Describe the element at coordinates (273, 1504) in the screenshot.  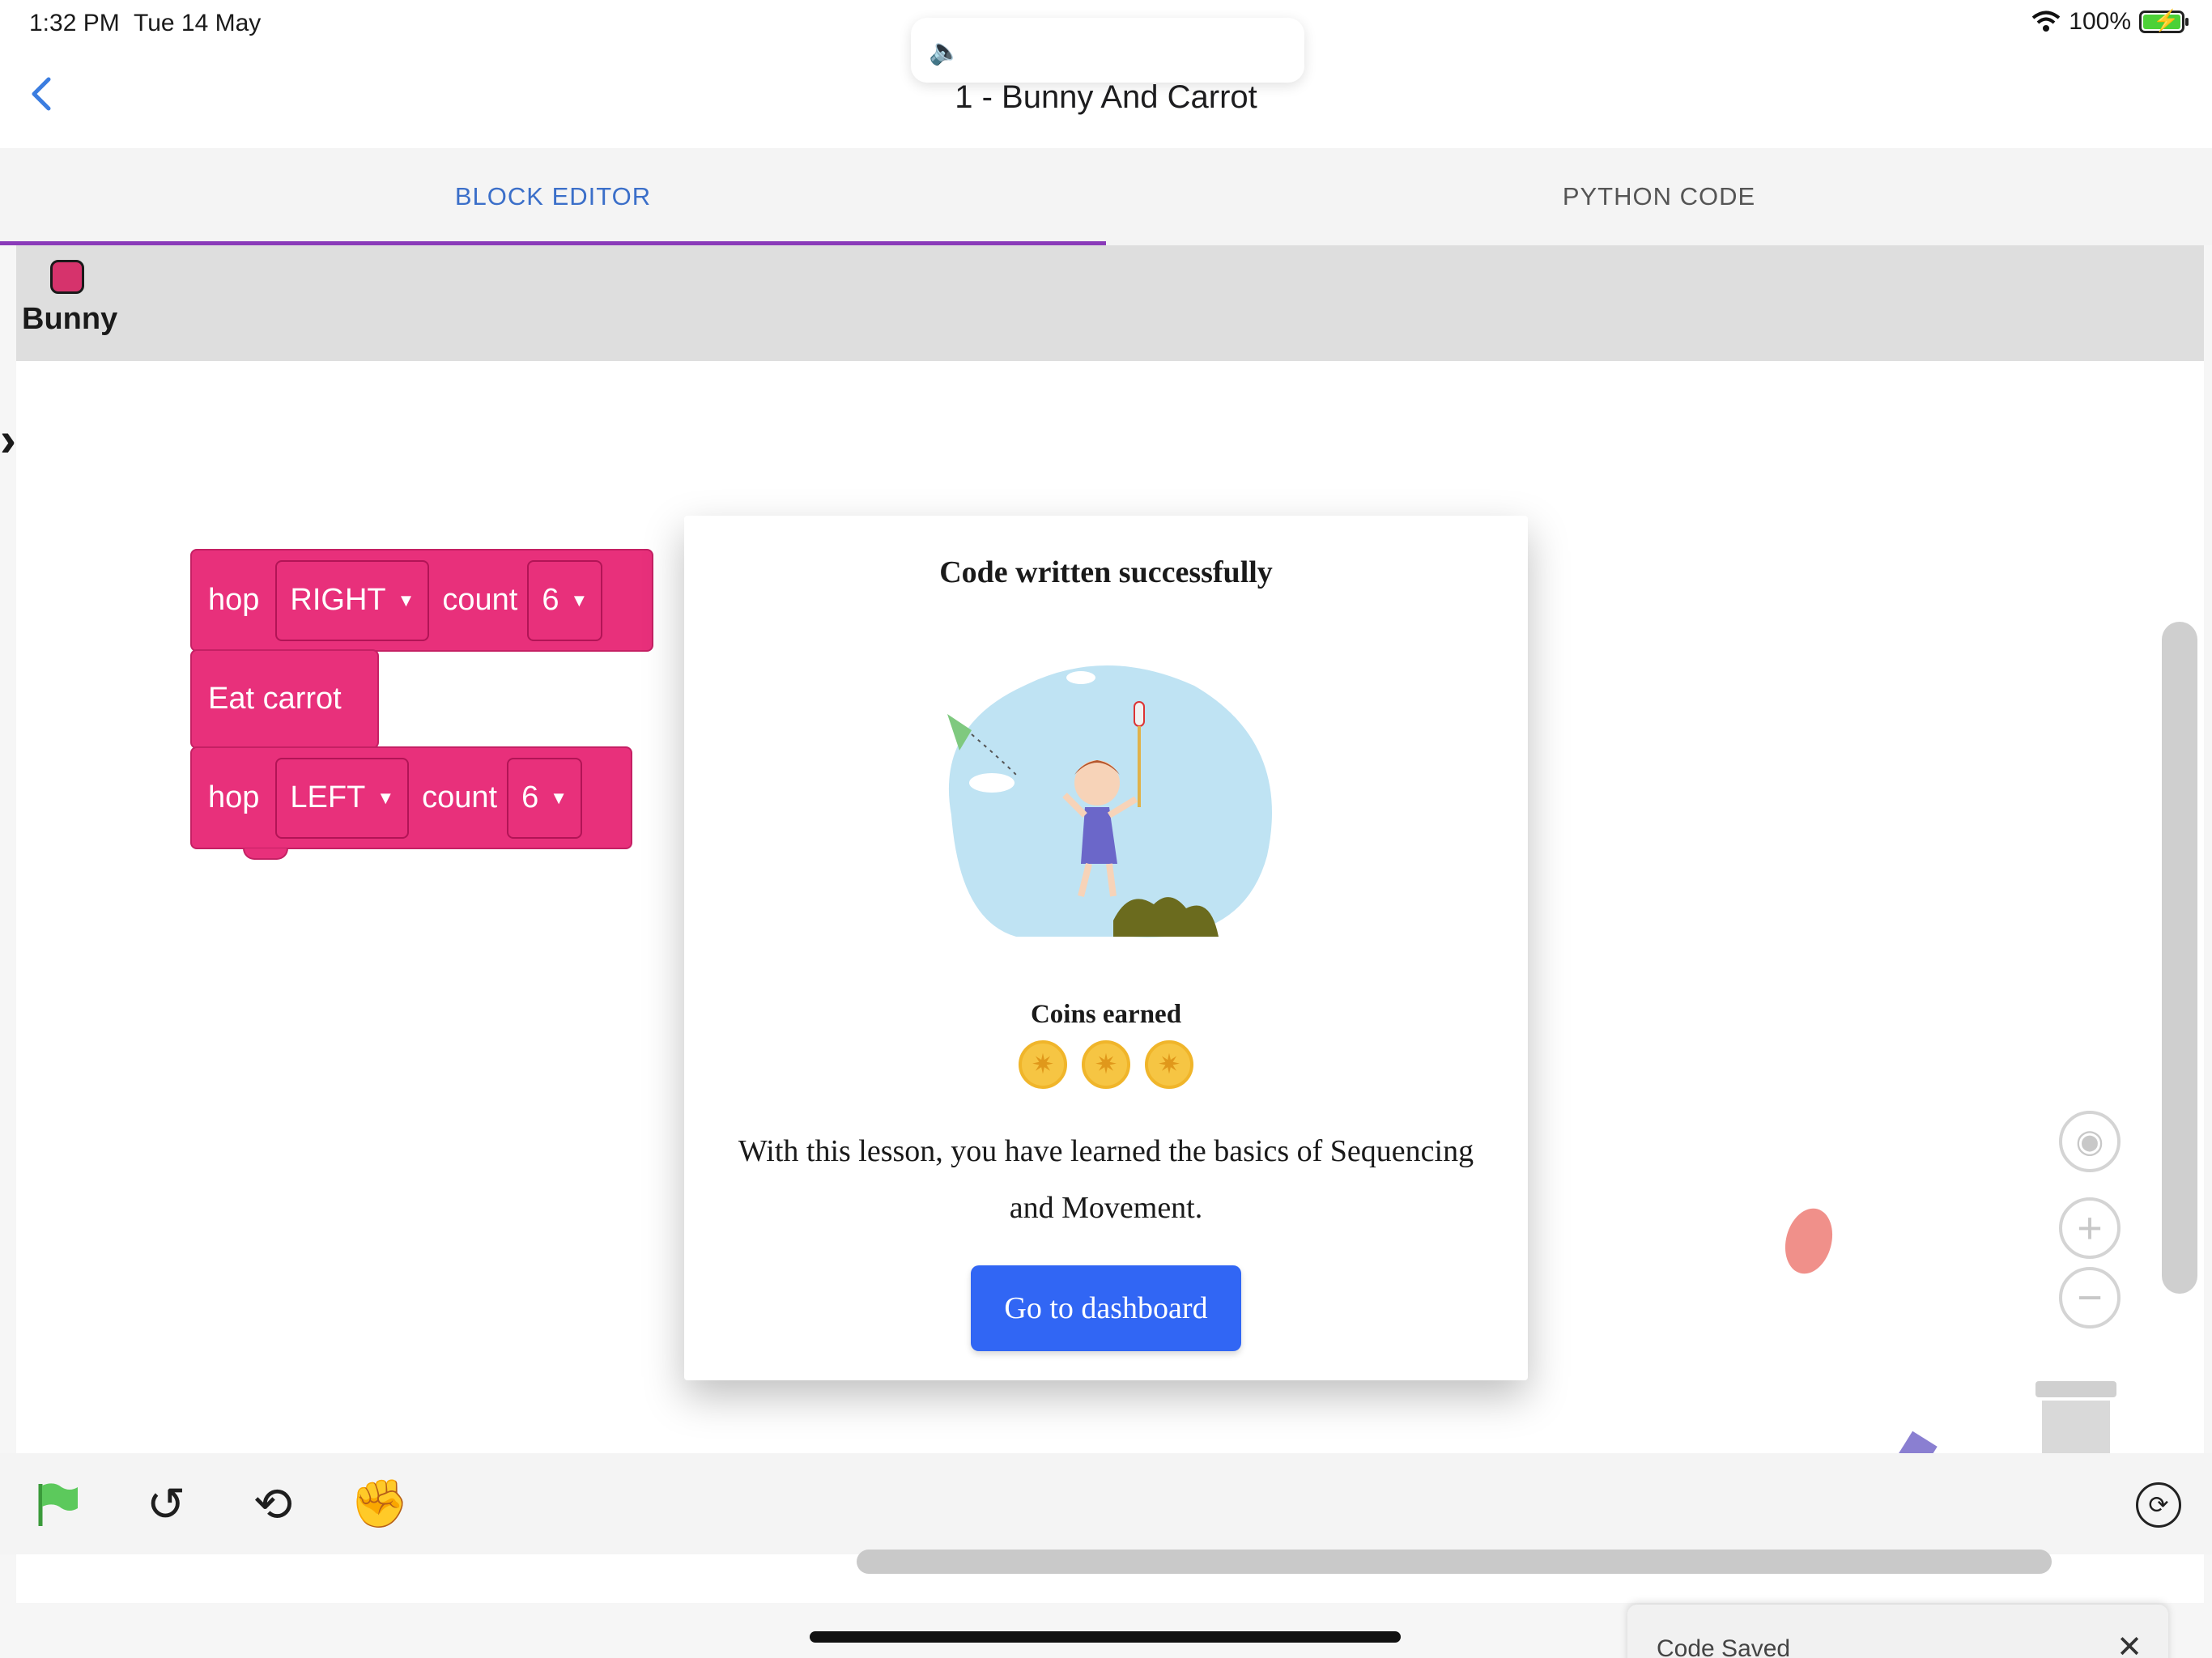
I see `repeat-icon: ⟲` at that location.